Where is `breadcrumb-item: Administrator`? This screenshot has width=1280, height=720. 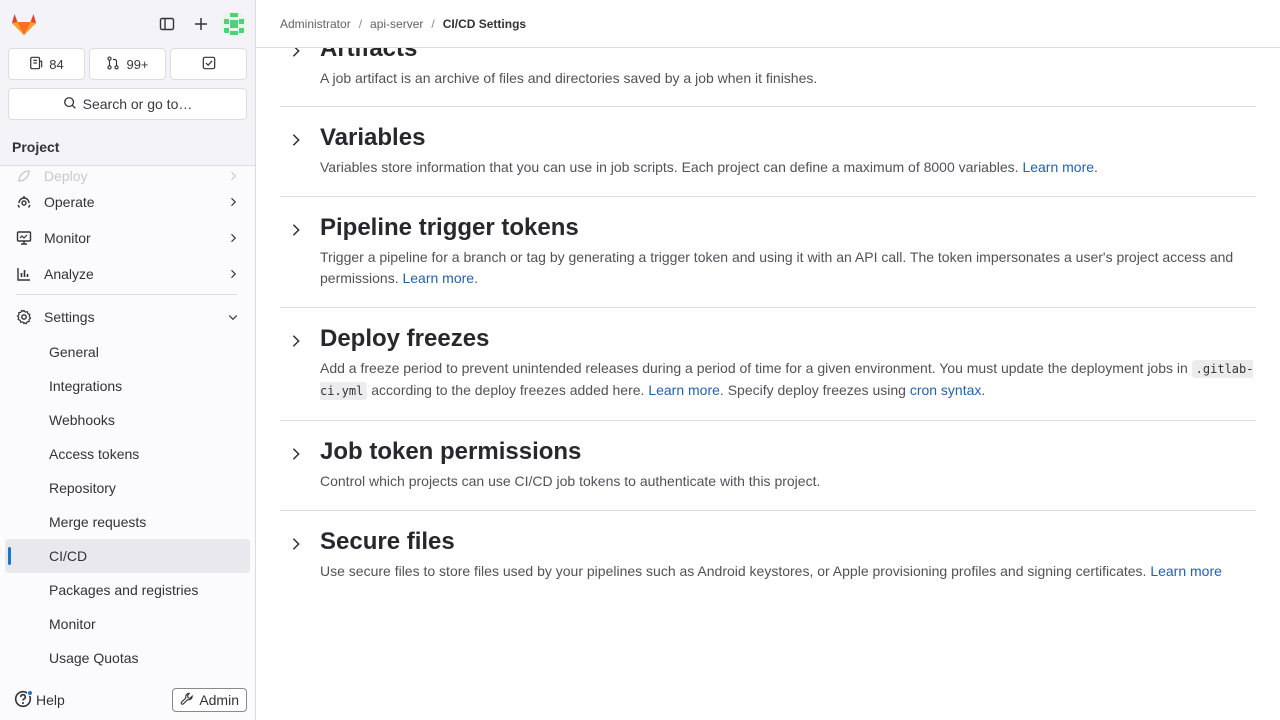 breadcrumb-item: Administrator is located at coordinates (315, 24).